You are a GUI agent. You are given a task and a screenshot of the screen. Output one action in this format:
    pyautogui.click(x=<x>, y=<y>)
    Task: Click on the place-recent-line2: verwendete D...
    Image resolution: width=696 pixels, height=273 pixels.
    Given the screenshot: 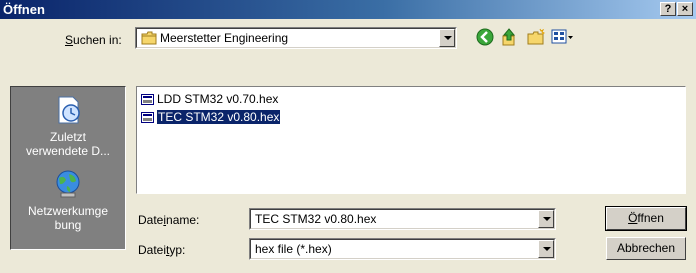 What is the action you would take?
    pyautogui.click(x=68, y=151)
    